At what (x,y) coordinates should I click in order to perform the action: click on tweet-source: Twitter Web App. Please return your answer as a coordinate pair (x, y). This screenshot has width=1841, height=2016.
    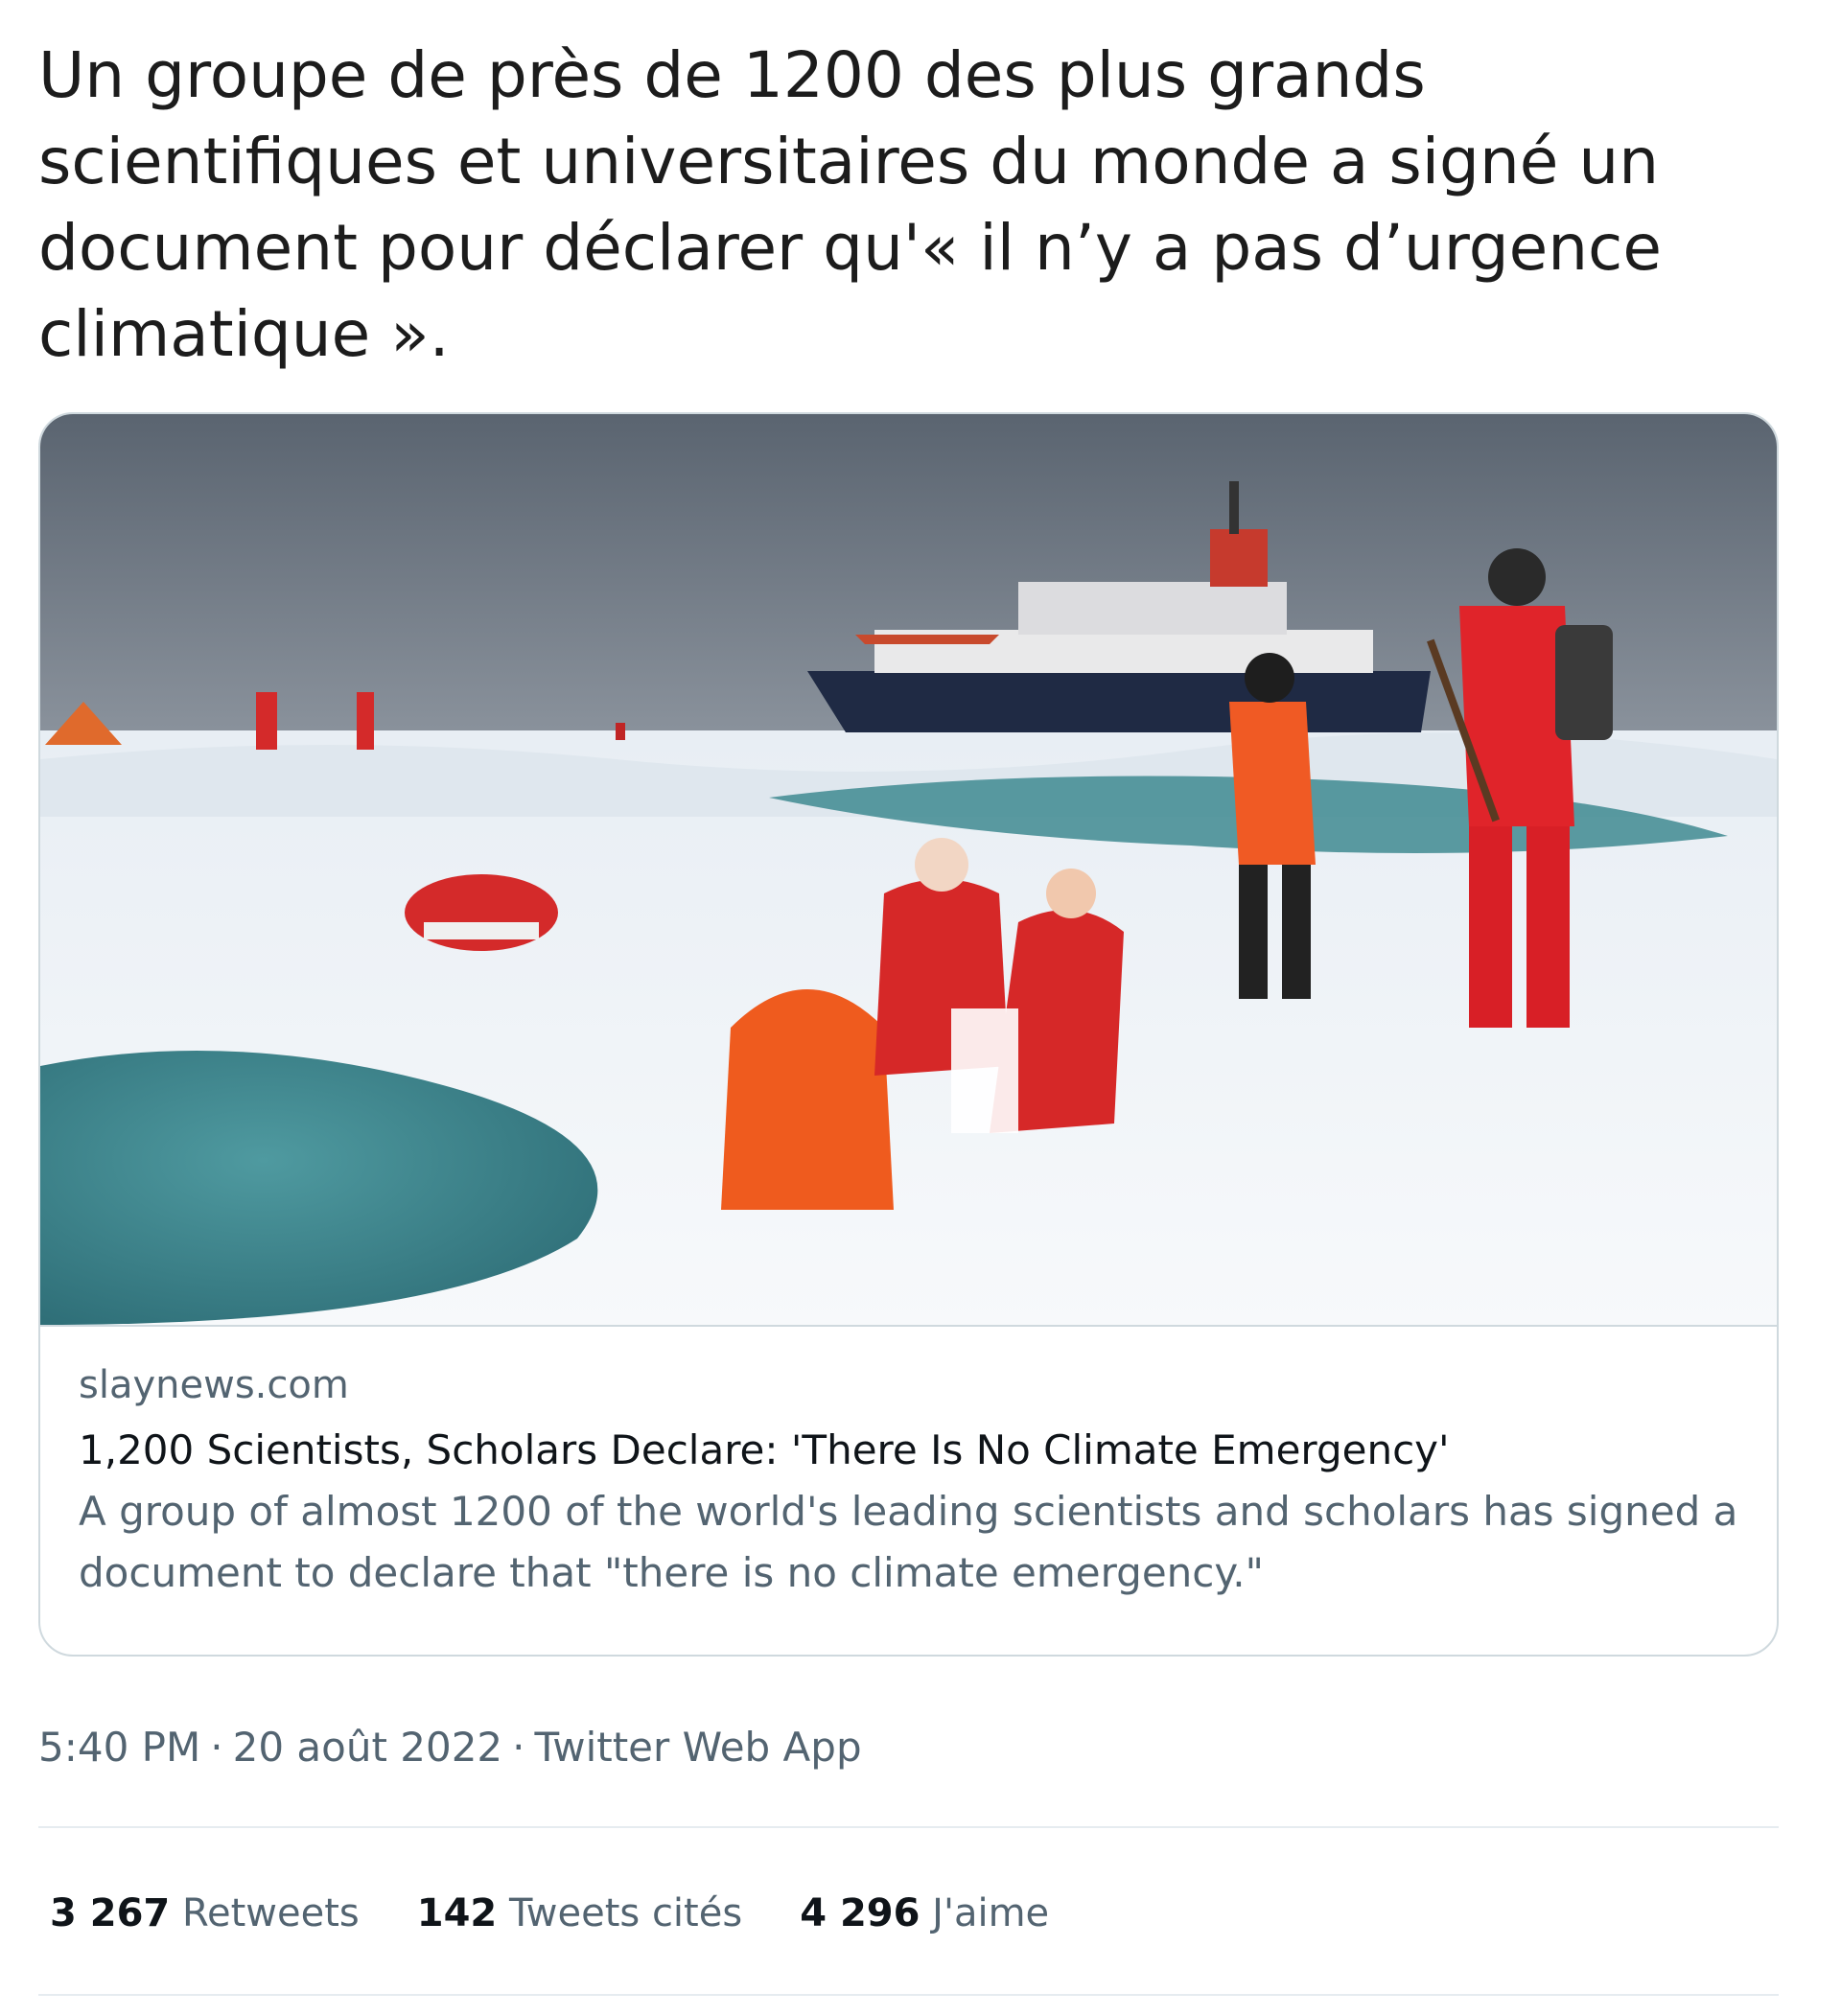
    Looking at the image, I should click on (698, 1747).